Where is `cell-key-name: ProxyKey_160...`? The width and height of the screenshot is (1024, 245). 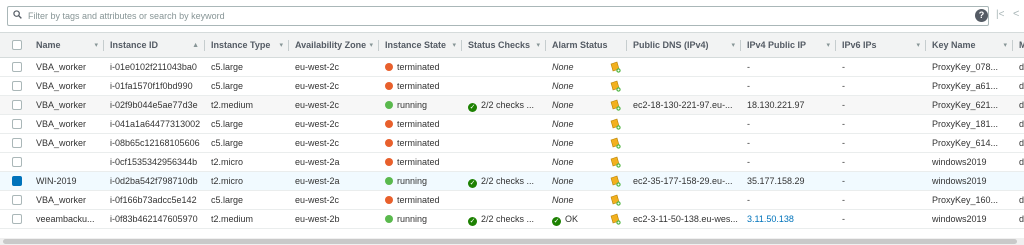 cell-key-name: ProxyKey_160... is located at coordinates (969, 200).